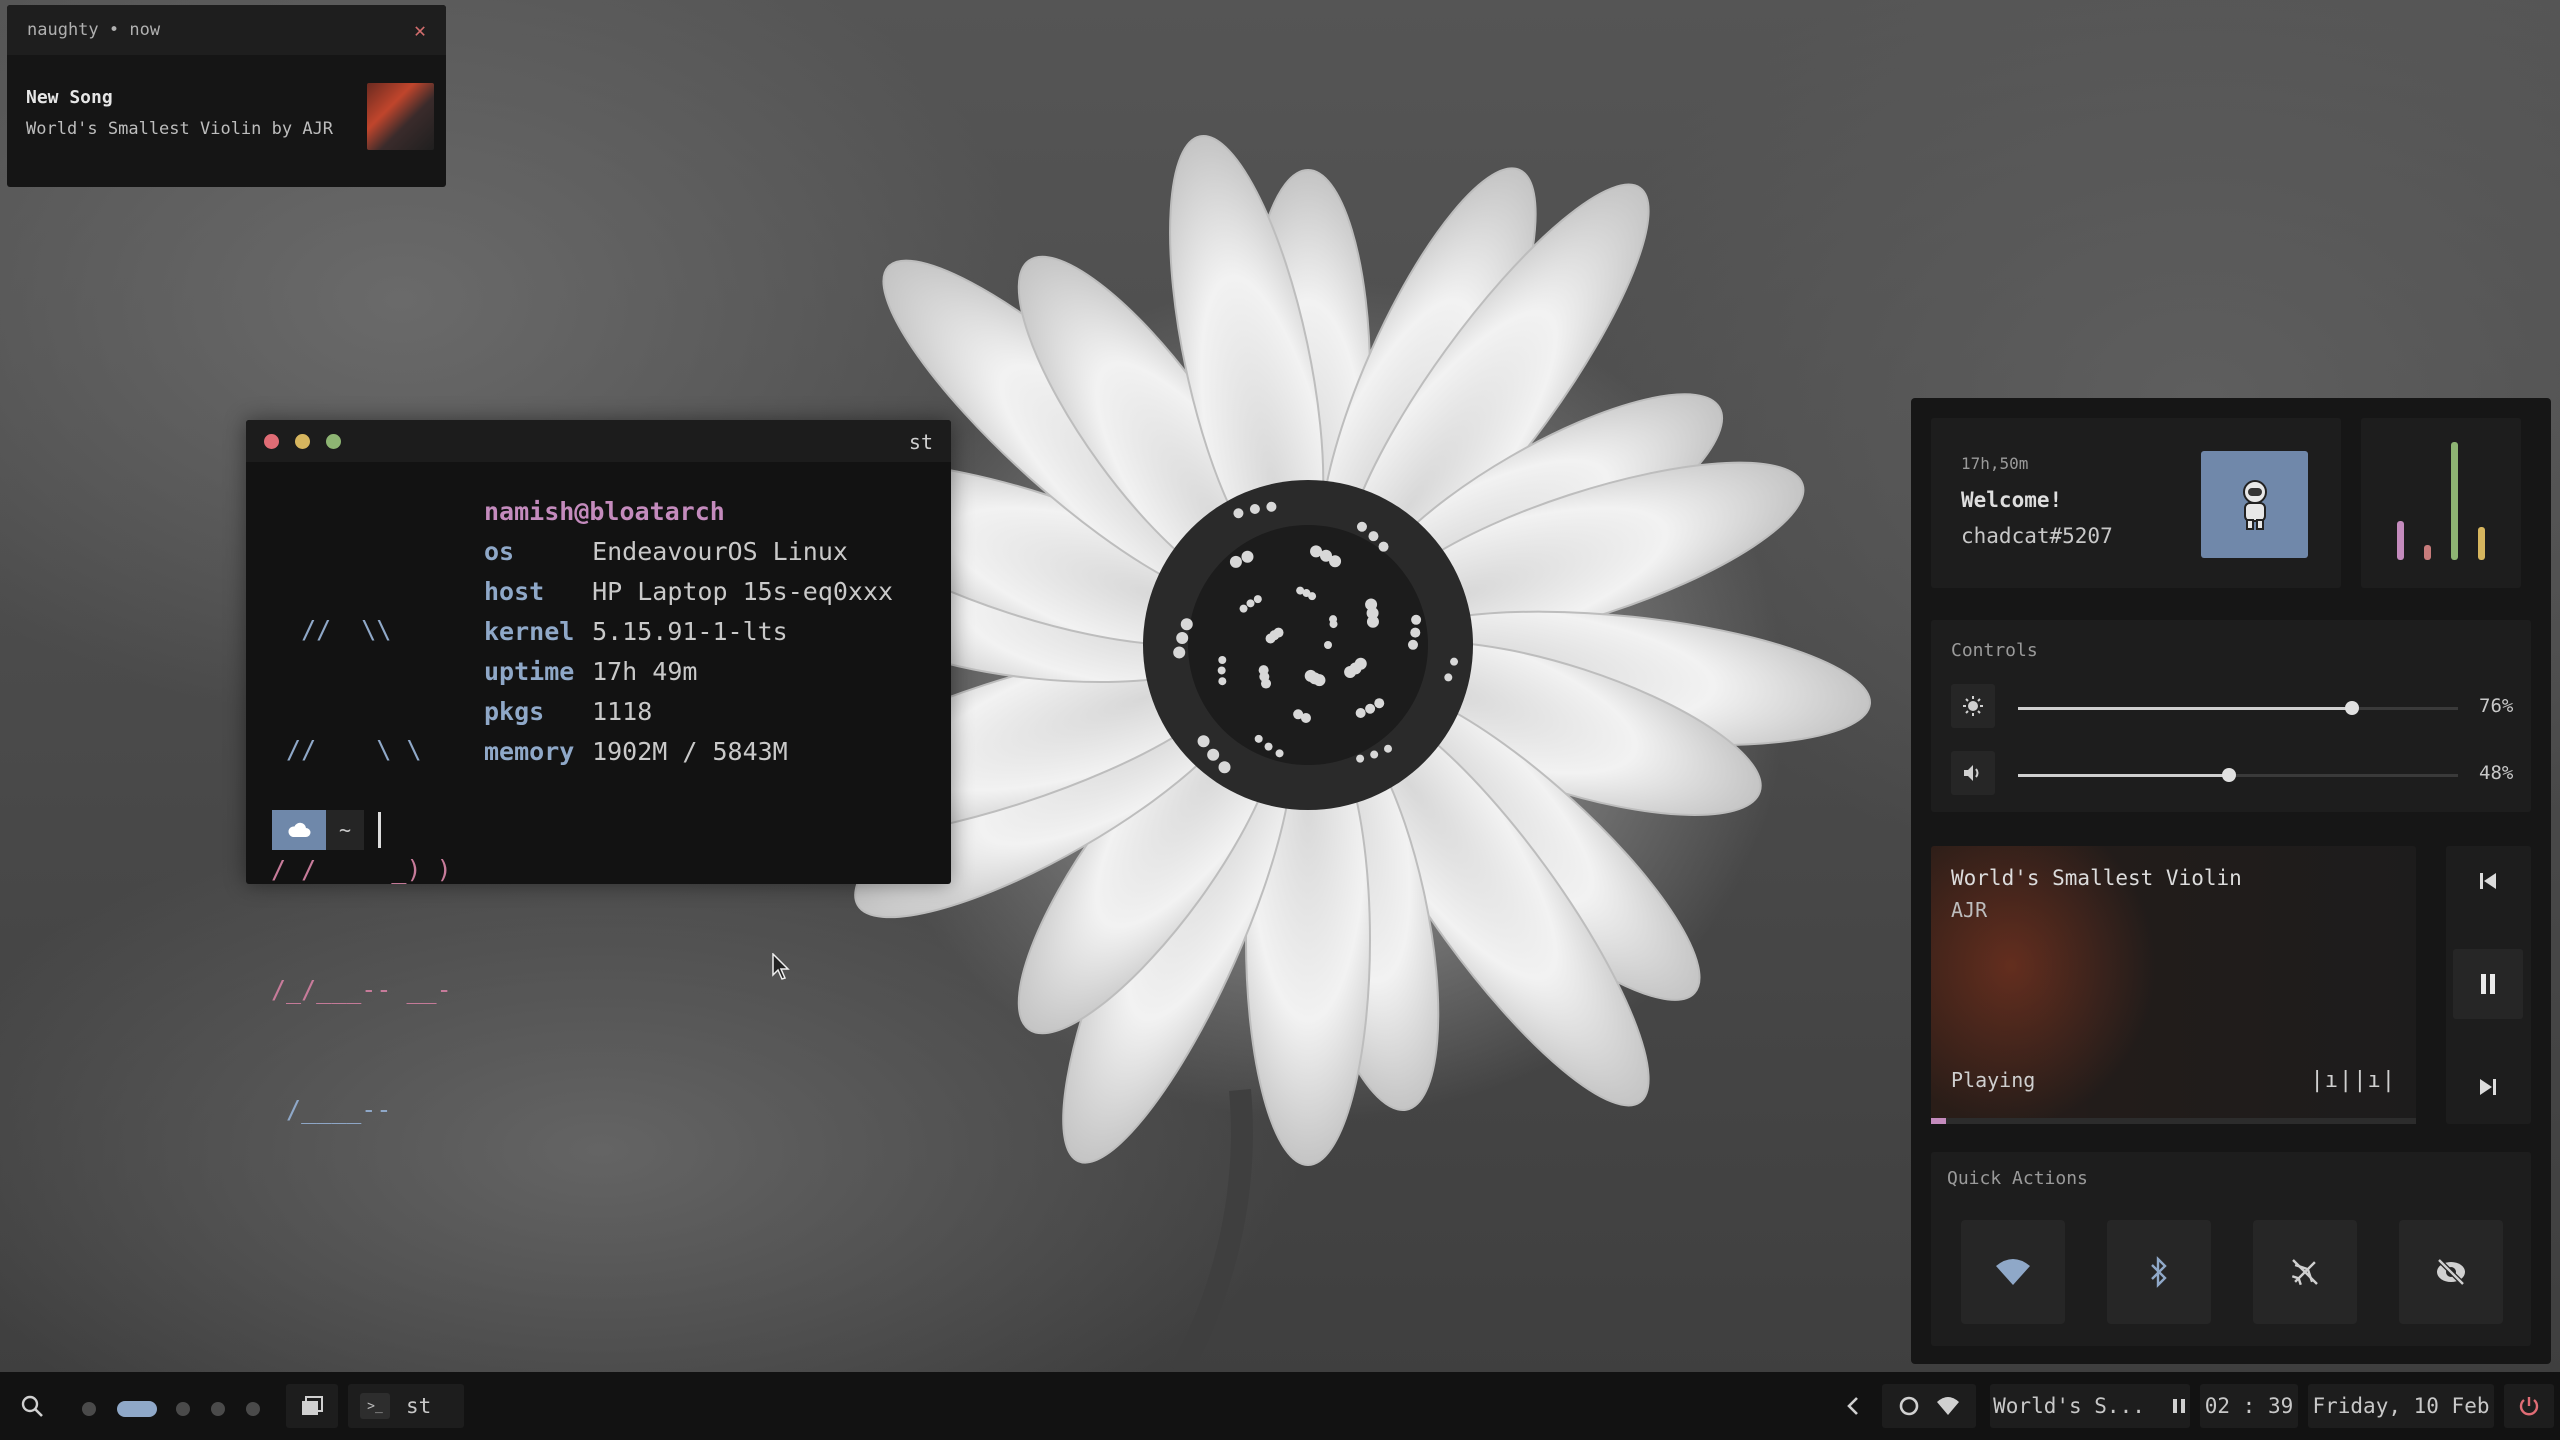 This screenshot has height=1440, width=2560. I want to click on wifi-icon, so click(1948, 1406).